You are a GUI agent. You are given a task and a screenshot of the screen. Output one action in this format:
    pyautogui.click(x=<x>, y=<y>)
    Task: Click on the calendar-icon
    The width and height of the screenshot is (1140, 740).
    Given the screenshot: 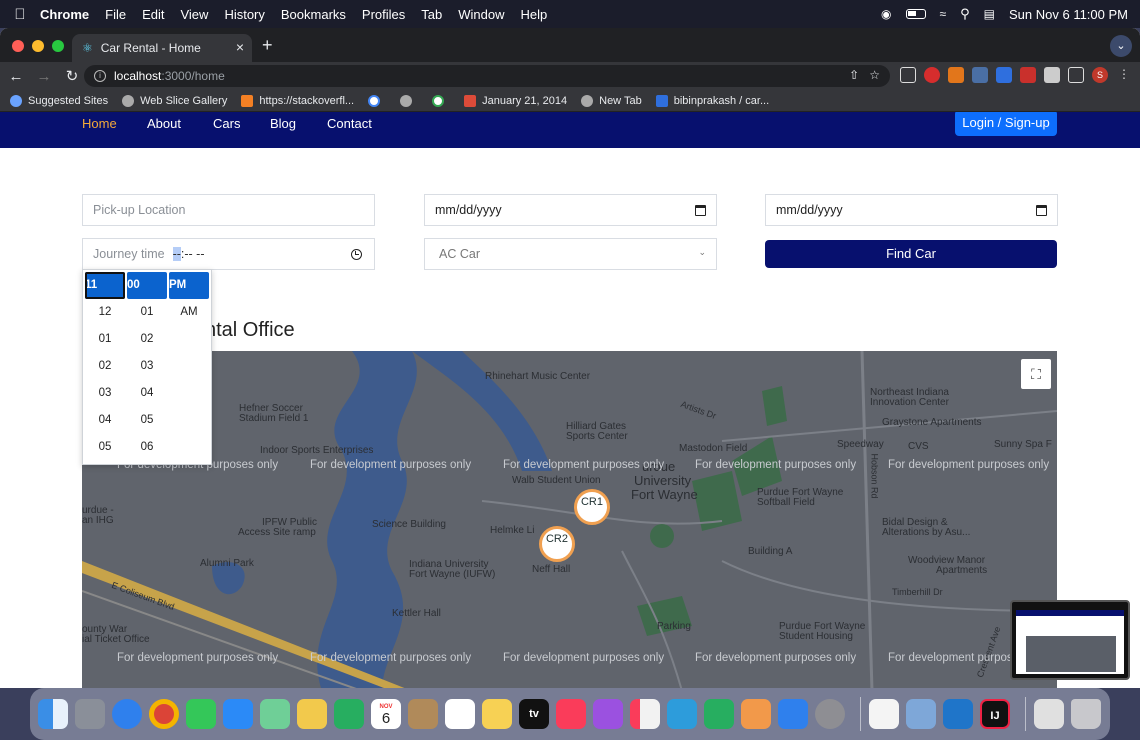 What is the action you would take?
    pyautogui.click(x=700, y=210)
    